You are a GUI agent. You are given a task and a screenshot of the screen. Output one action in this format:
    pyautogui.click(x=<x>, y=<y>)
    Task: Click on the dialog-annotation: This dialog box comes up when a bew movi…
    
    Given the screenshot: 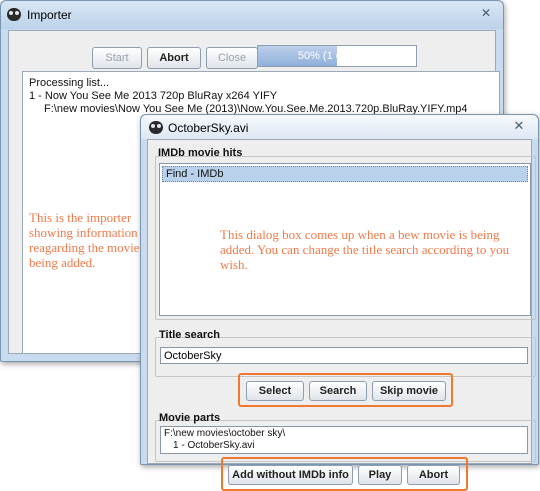 What is the action you would take?
    pyautogui.click(x=365, y=249)
    